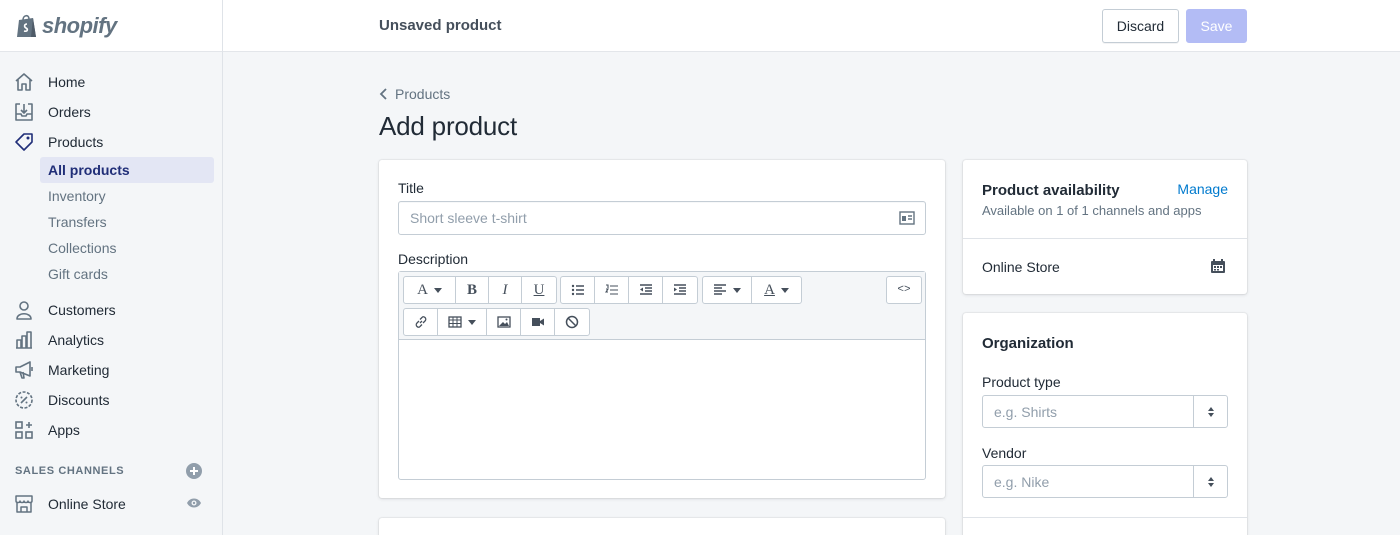  Describe the element at coordinates (776, 290) in the screenshot. I see `text-color-button: A` at that location.